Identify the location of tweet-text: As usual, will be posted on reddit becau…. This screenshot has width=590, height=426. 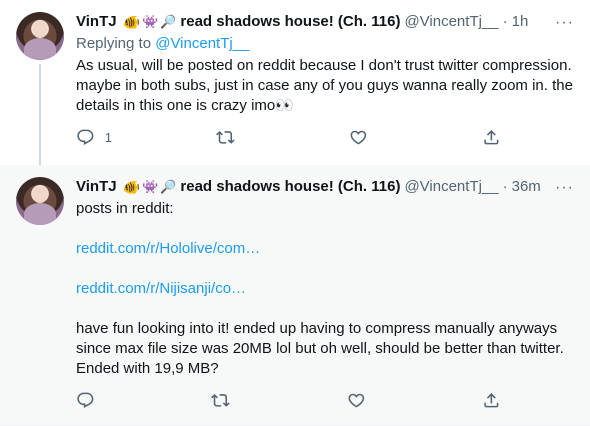
(325, 86).